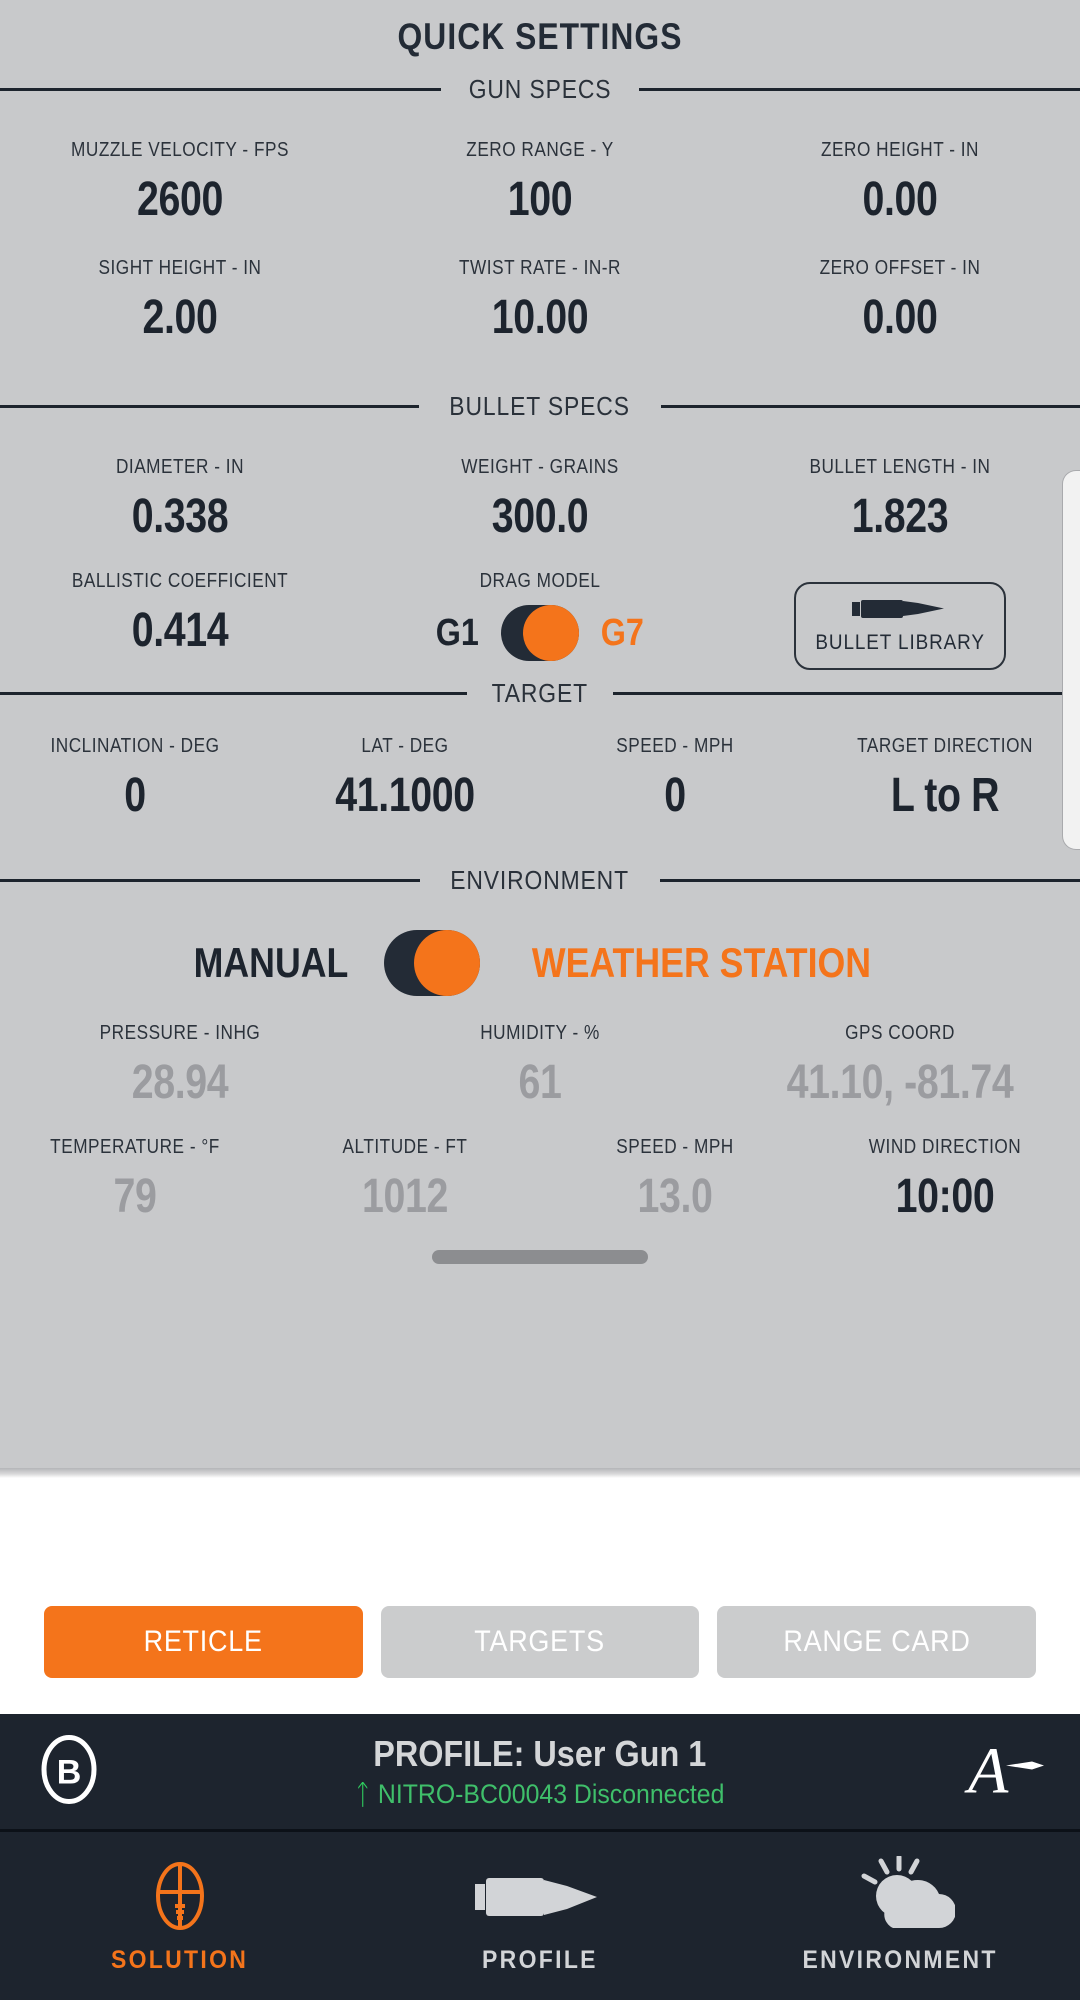 The image size is (1080, 2000). Describe the element at coordinates (180, 1896) in the screenshot. I see `reticle-icon` at that location.